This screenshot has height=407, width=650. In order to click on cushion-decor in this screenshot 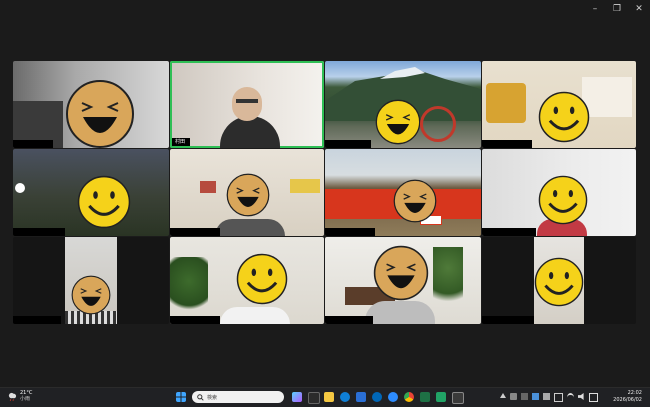, I will do `click(506, 103)`.